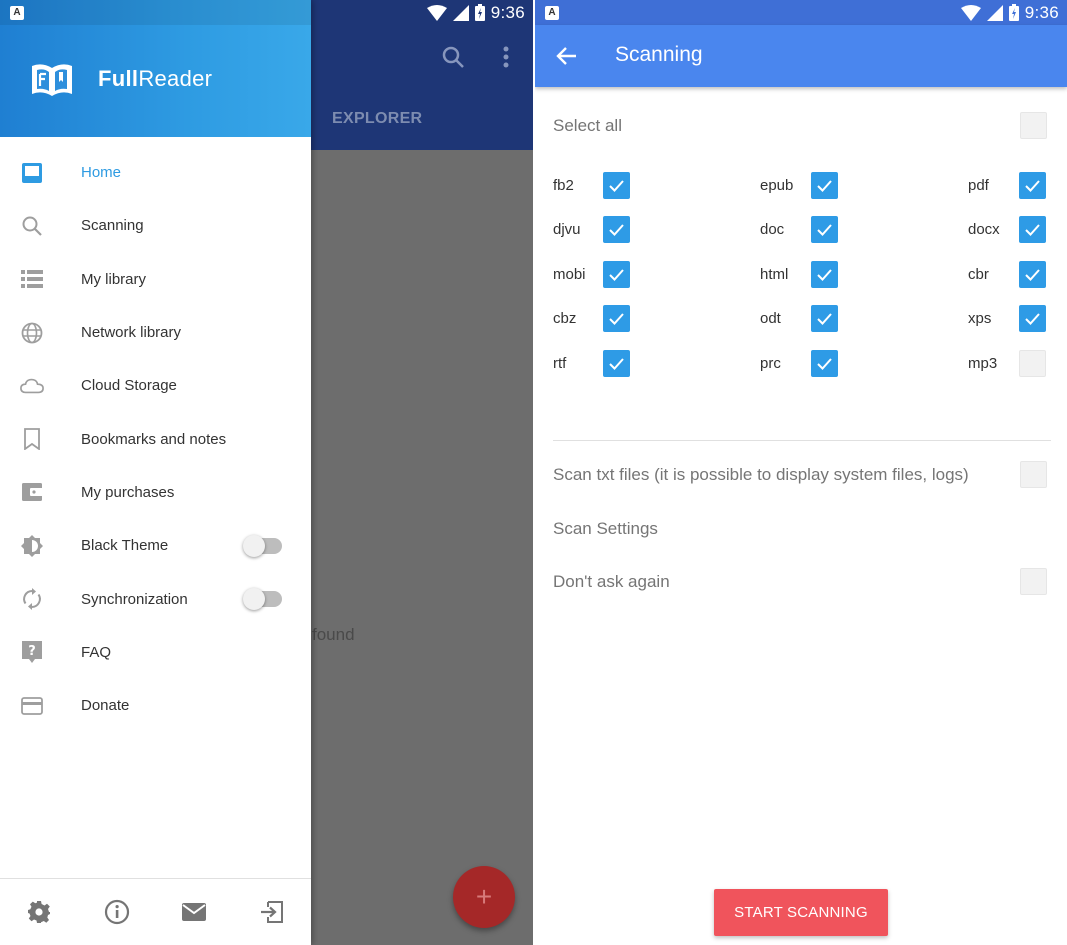 The height and width of the screenshot is (945, 1067). I want to click on drawer-item-label: Donate, so click(105, 706).